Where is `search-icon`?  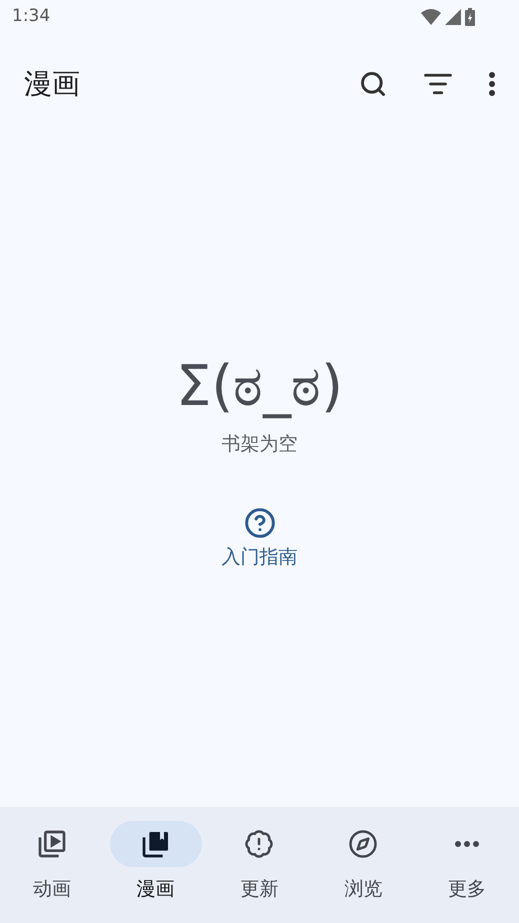
search-icon is located at coordinates (373, 84).